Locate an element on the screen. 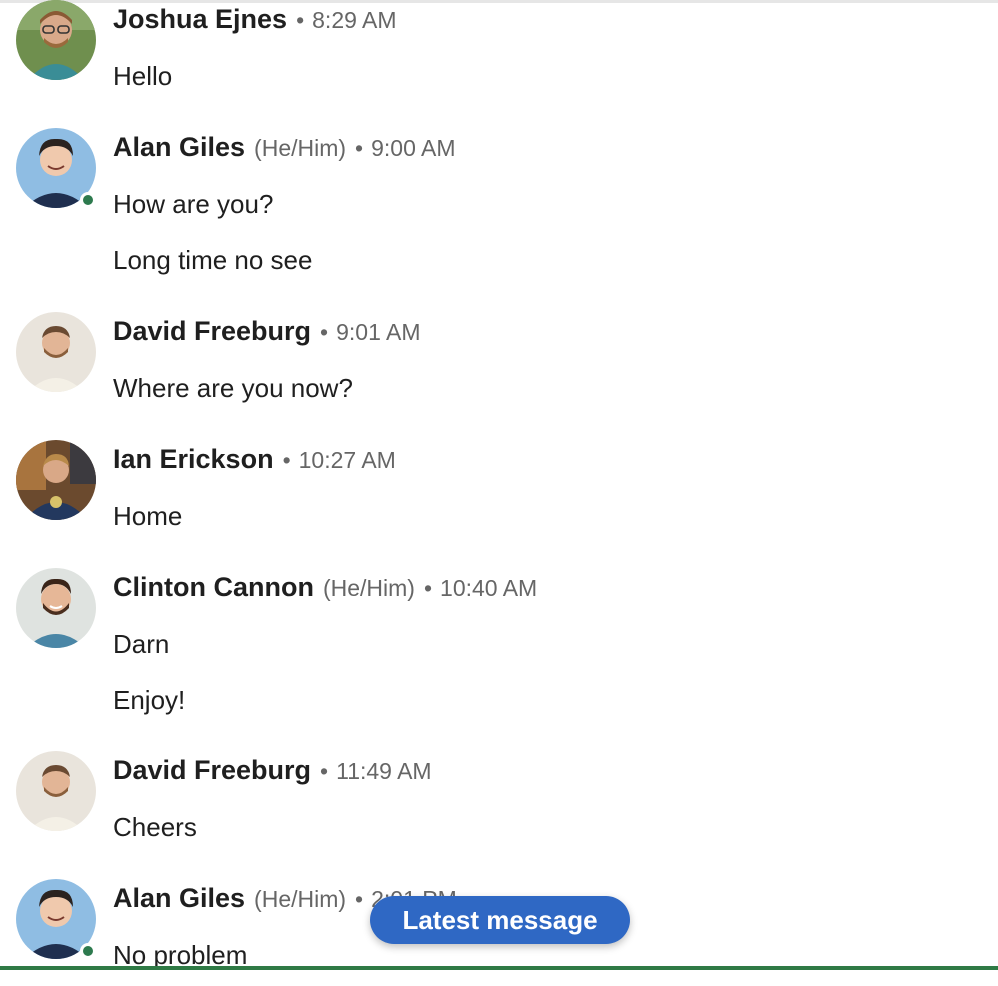  timestamp: 10:27 AM is located at coordinates (347, 460).